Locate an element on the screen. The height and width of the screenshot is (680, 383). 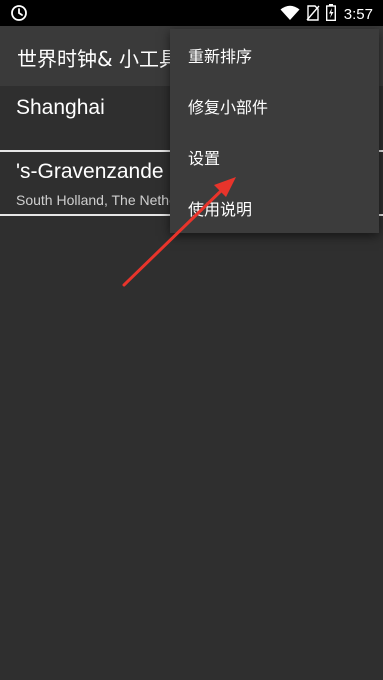
city-name: 's-Gravenzande is located at coordinates (90, 171).